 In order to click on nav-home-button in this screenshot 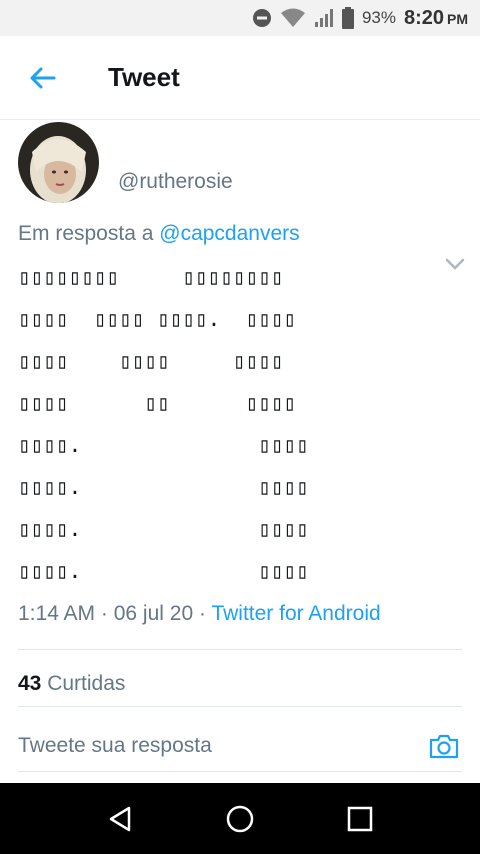, I will do `click(240, 819)`.